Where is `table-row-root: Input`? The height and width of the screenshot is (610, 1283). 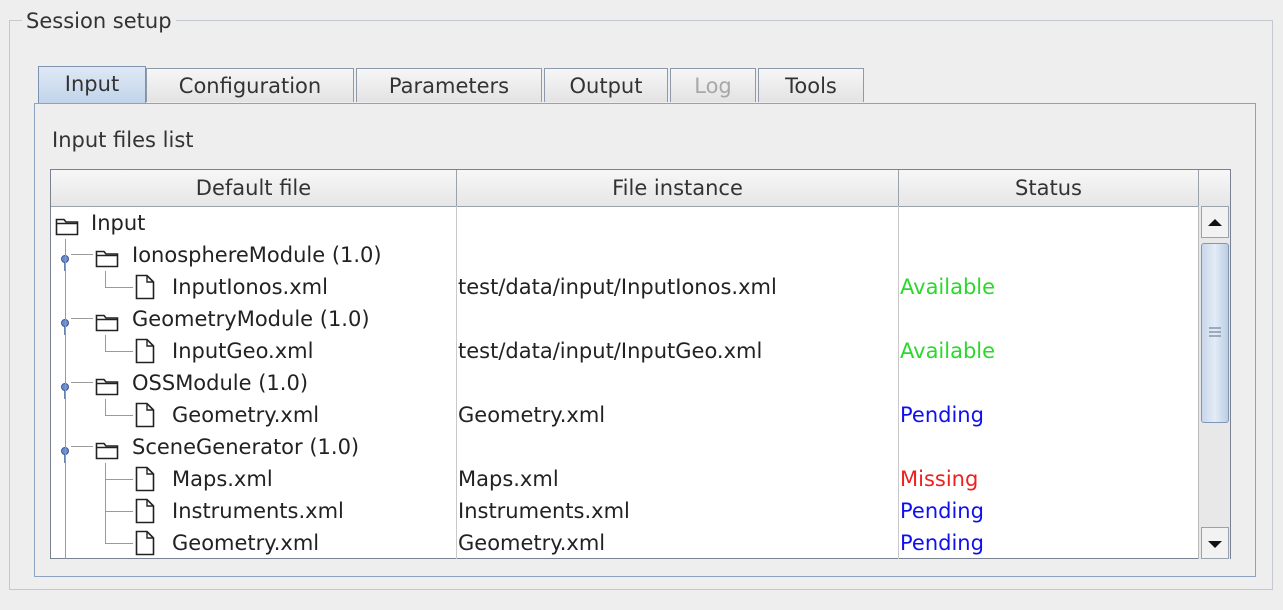
table-row-root: Input is located at coordinates (625, 223).